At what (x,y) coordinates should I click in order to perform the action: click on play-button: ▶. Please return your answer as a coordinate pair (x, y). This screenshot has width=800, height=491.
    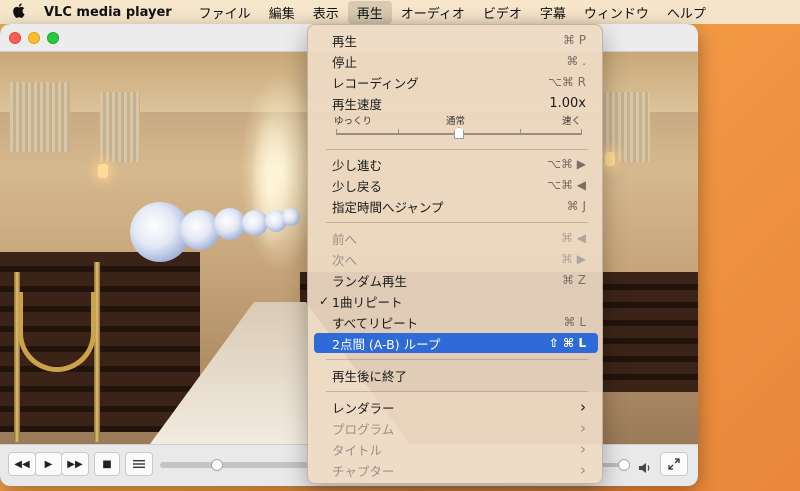
    Looking at the image, I should click on (48, 464).